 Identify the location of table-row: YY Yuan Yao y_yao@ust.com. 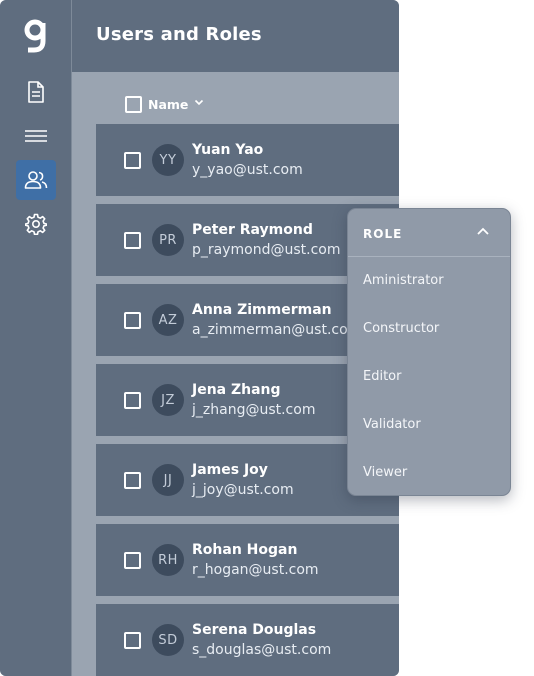
(247, 160).